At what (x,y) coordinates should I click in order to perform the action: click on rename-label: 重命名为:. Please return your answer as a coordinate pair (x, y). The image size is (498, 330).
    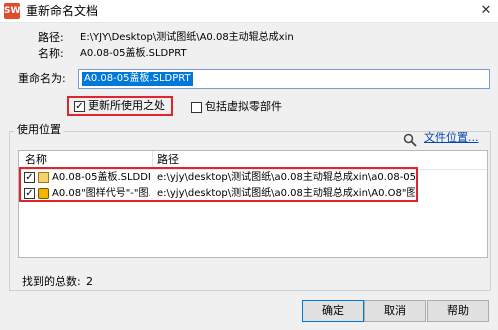
    Looking at the image, I should click on (42, 78).